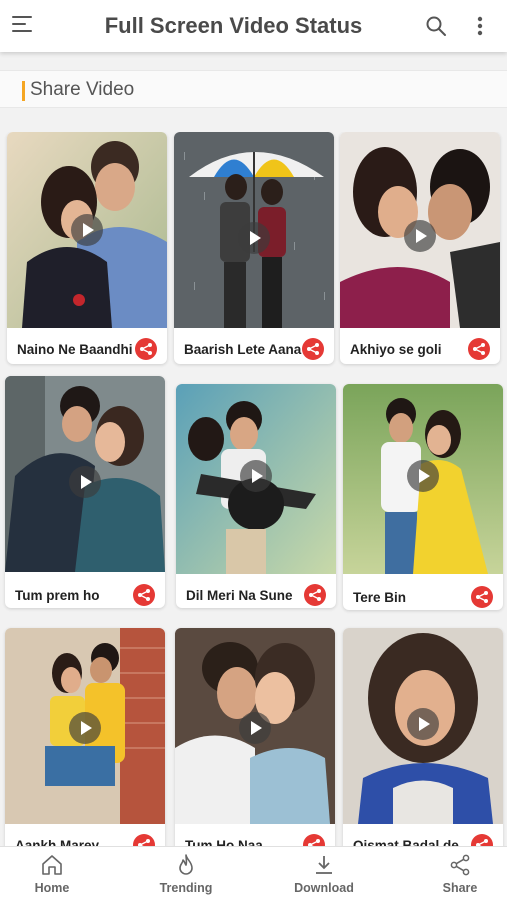 The width and height of the screenshot is (507, 900). Describe the element at coordinates (52, 865) in the screenshot. I see `home-icon` at that location.